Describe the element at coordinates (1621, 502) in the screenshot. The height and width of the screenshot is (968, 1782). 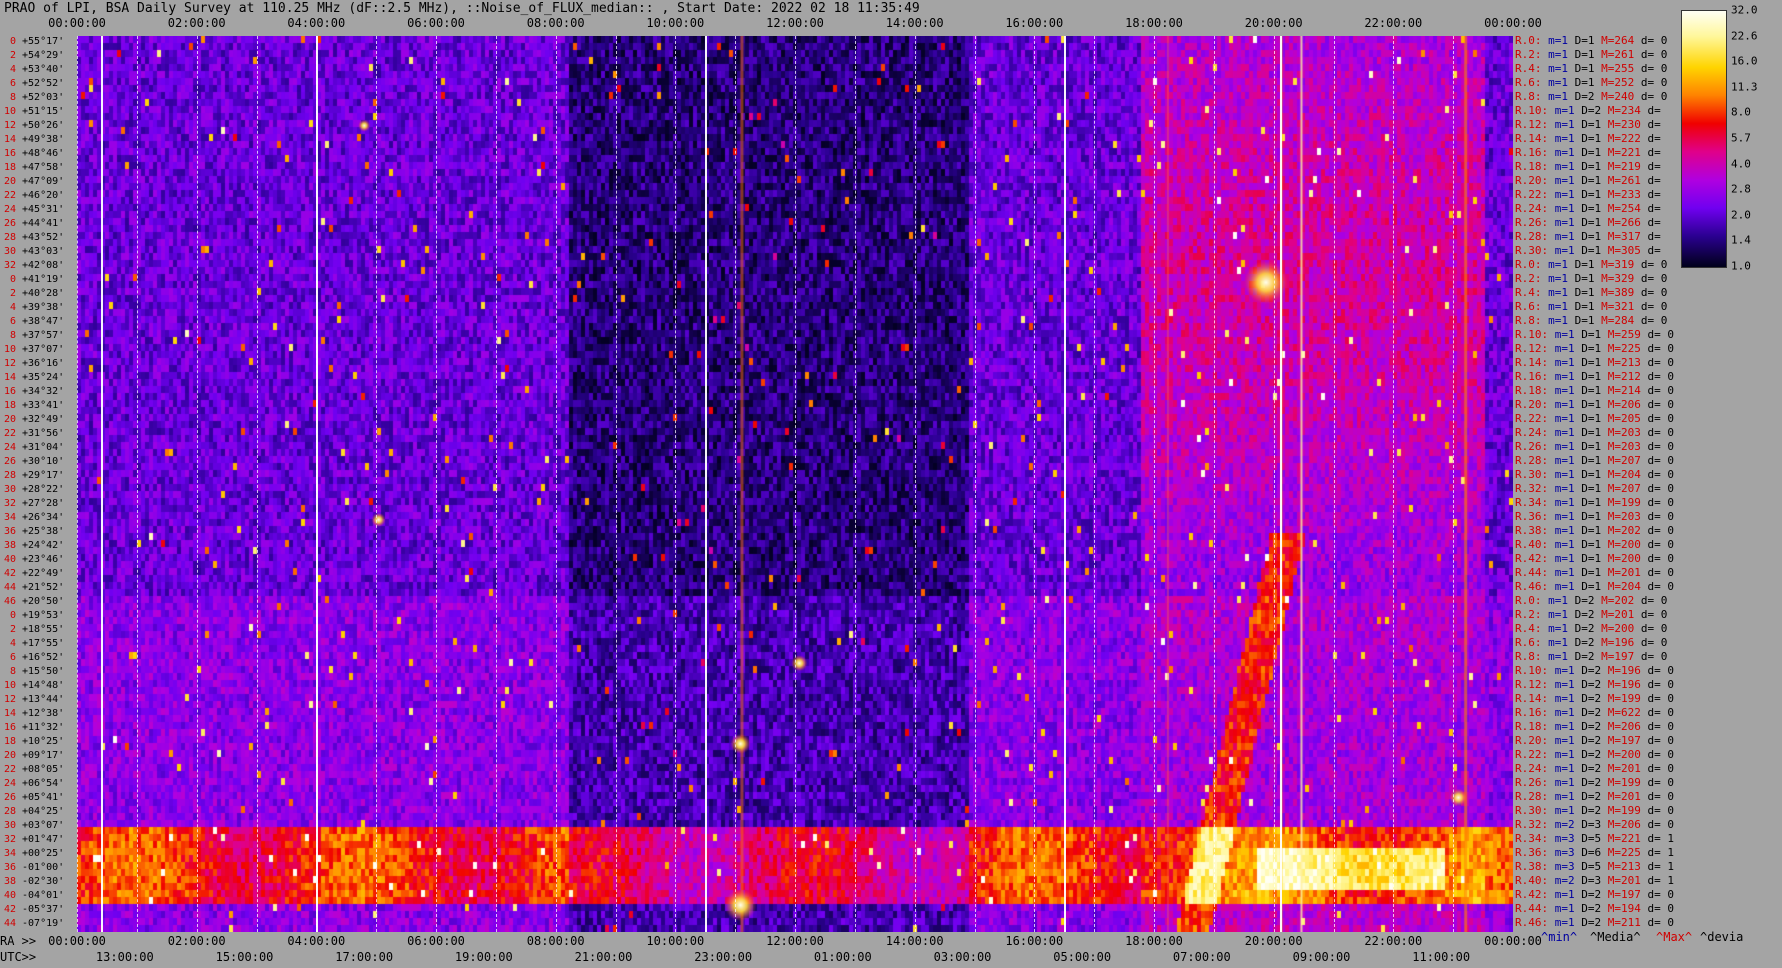
I see `beam-stat-mx: M=199` at that location.